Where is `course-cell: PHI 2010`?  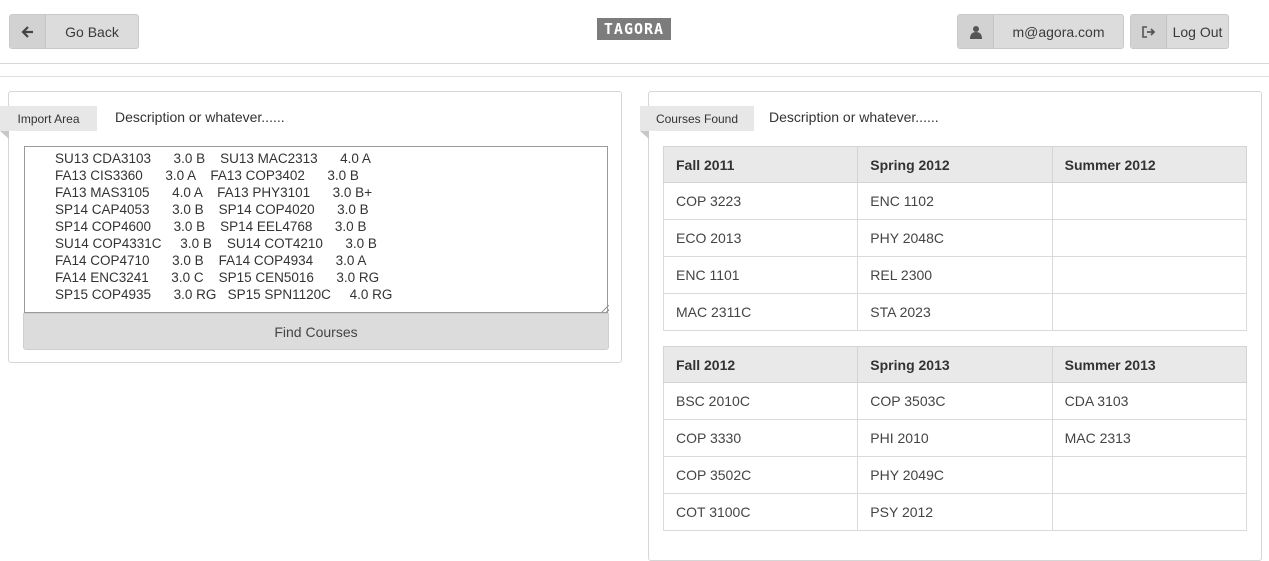
course-cell: PHI 2010 is located at coordinates (955, 438).